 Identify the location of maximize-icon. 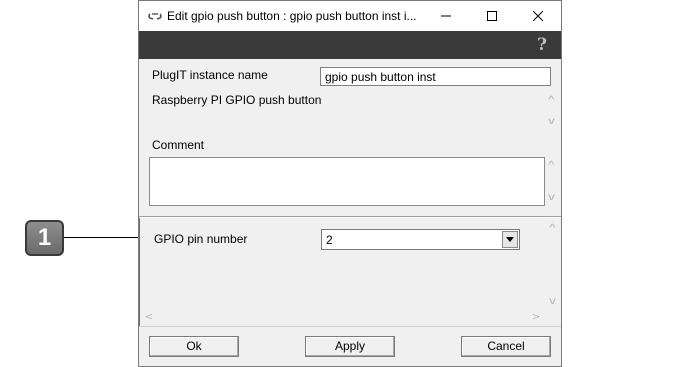
(492, 16).